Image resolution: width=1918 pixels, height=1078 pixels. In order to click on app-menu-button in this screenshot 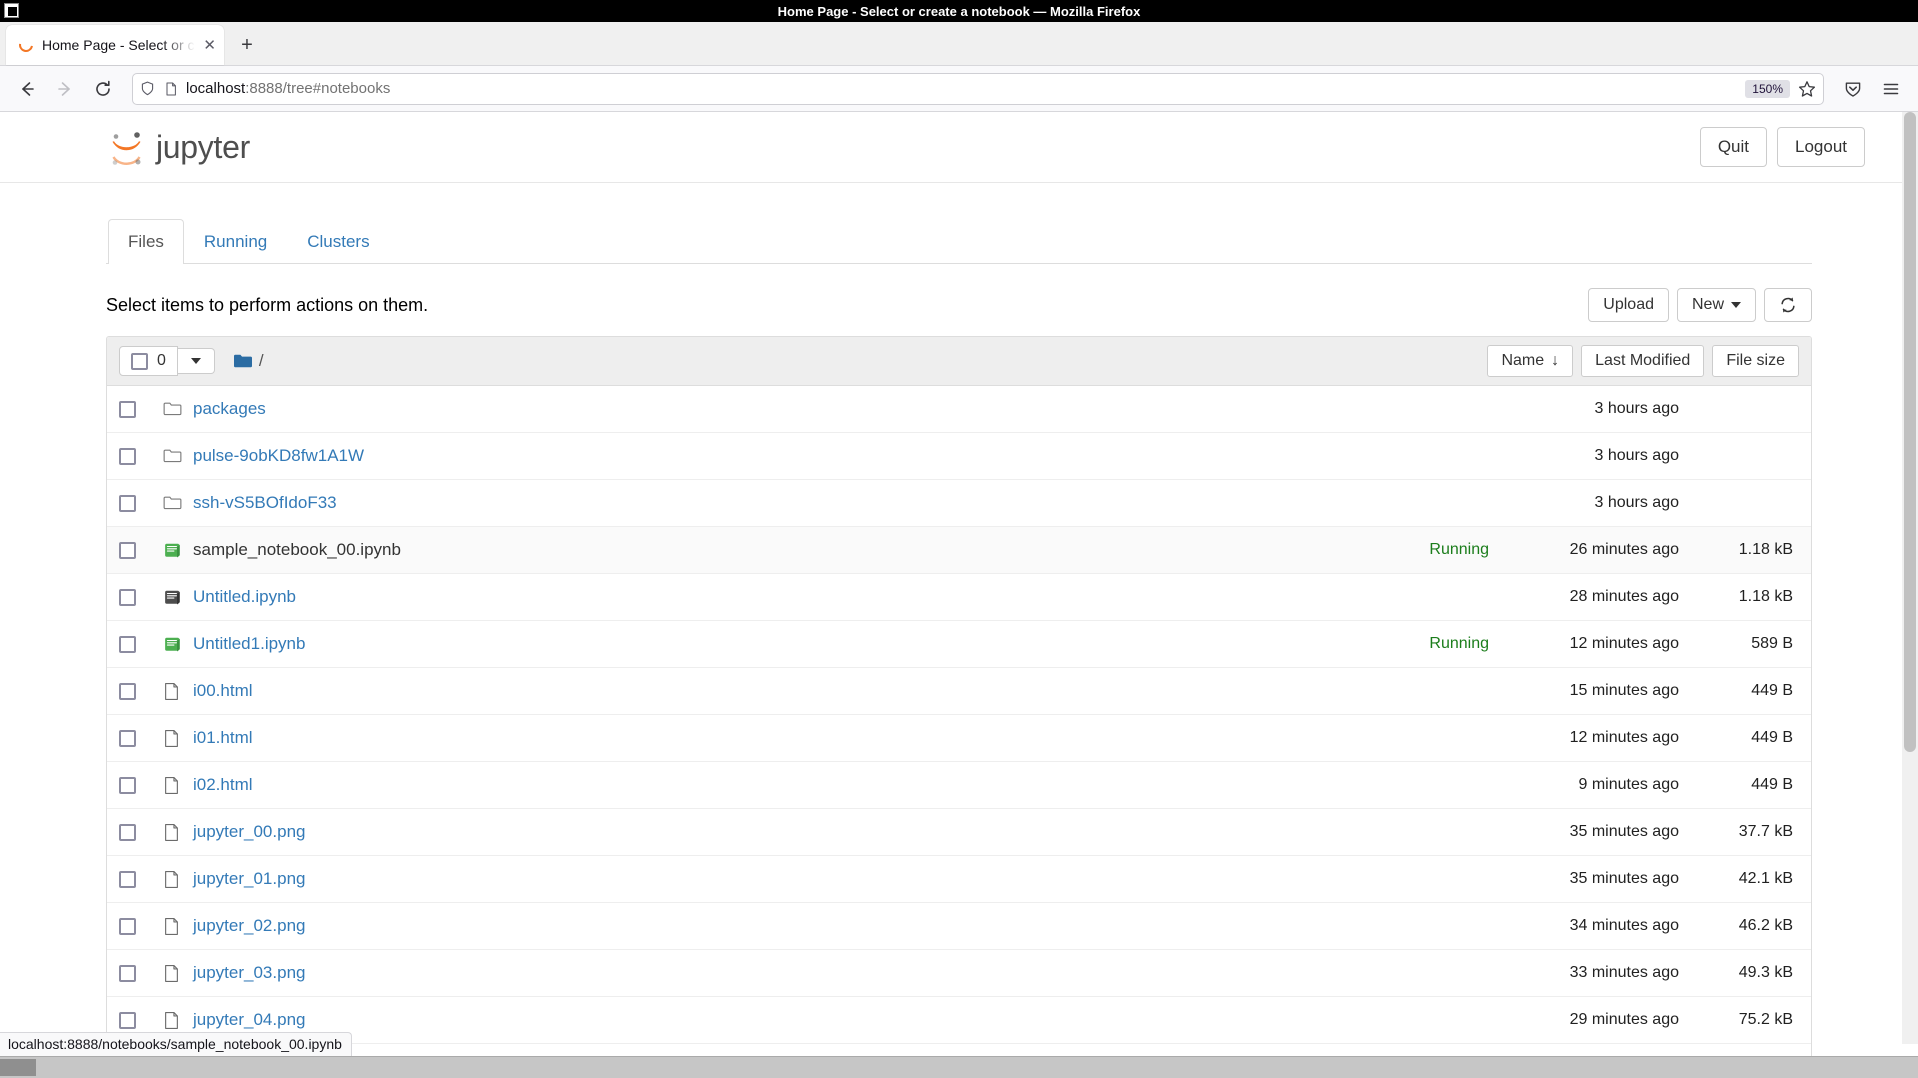, I will do `click(1891, 89)`.